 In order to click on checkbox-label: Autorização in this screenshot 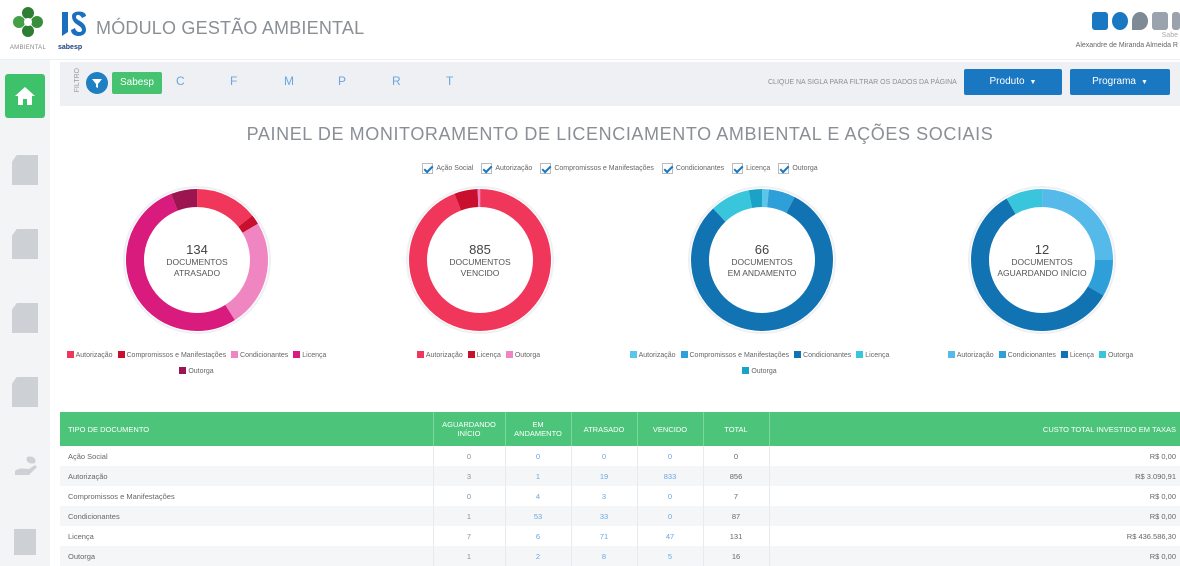, I will do `click(514, 168)`.